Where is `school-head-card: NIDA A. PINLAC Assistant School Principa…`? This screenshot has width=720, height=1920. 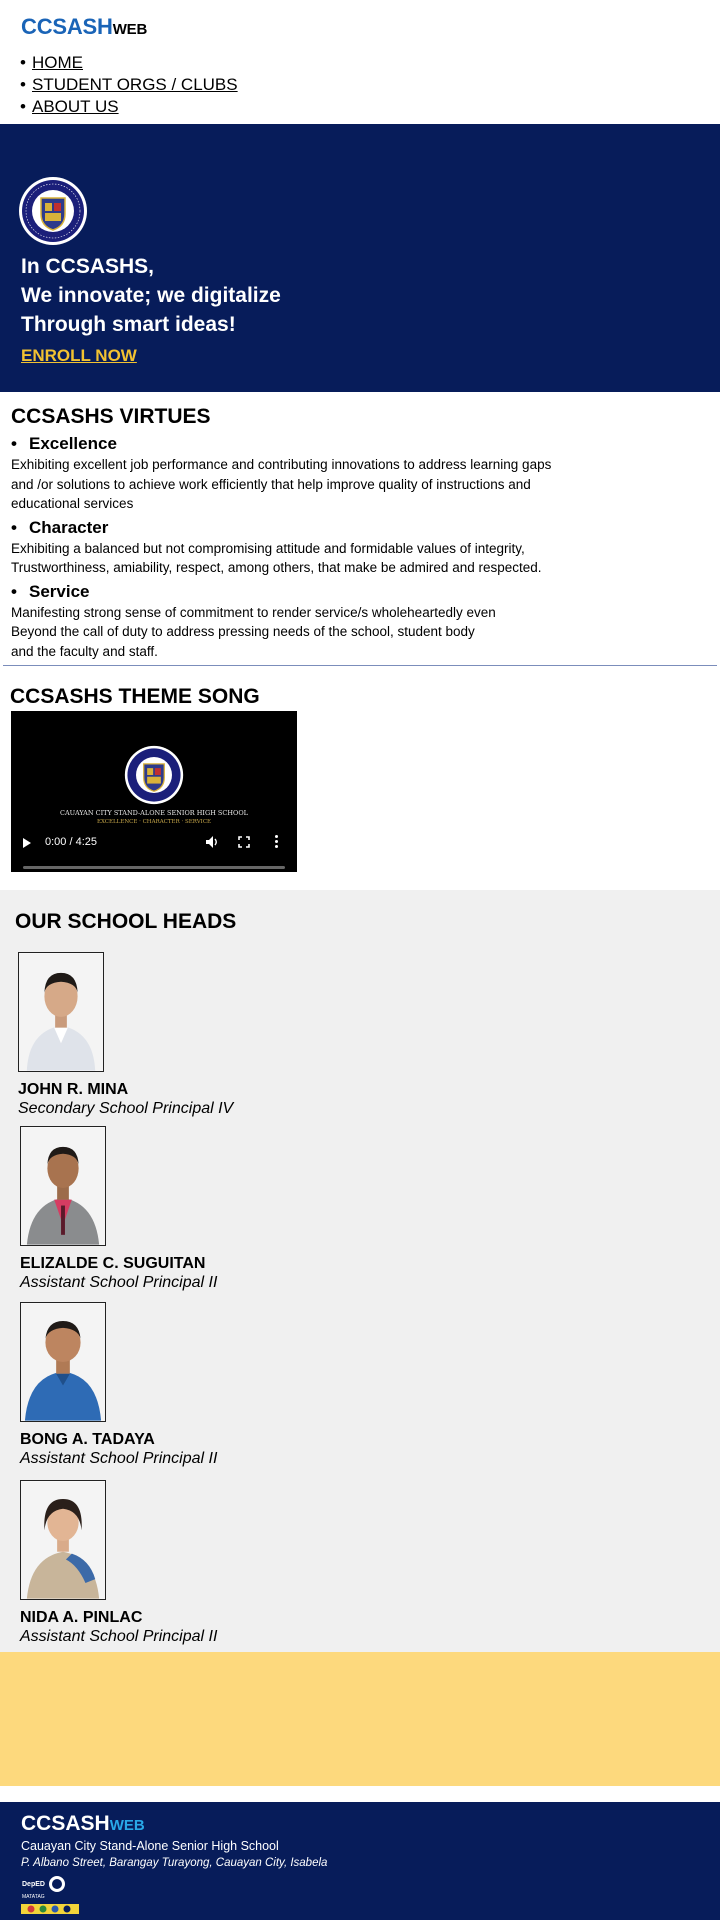
school-head-card: NIDA A. PINLAC Assistant School Principa… is located at coordinates (118, 1563).